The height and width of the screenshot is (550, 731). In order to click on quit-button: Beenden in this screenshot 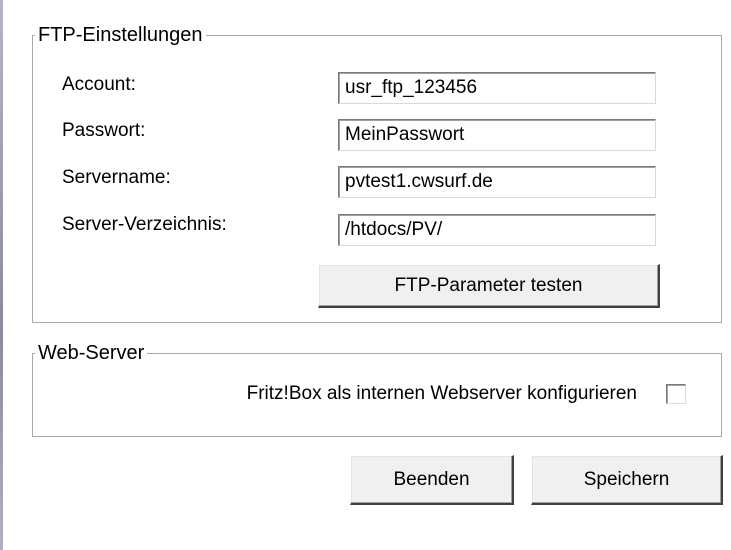, I will do `click(432, 480)`.